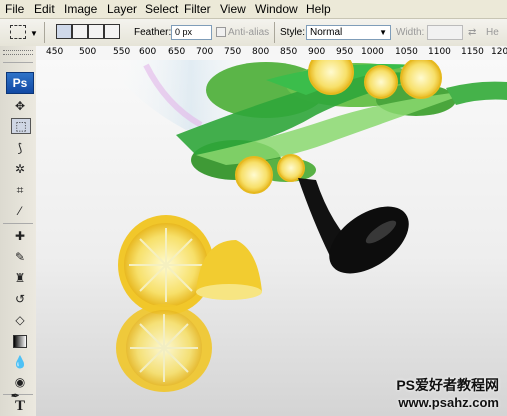  I want to click on menu-file: File, so click(14, 9).